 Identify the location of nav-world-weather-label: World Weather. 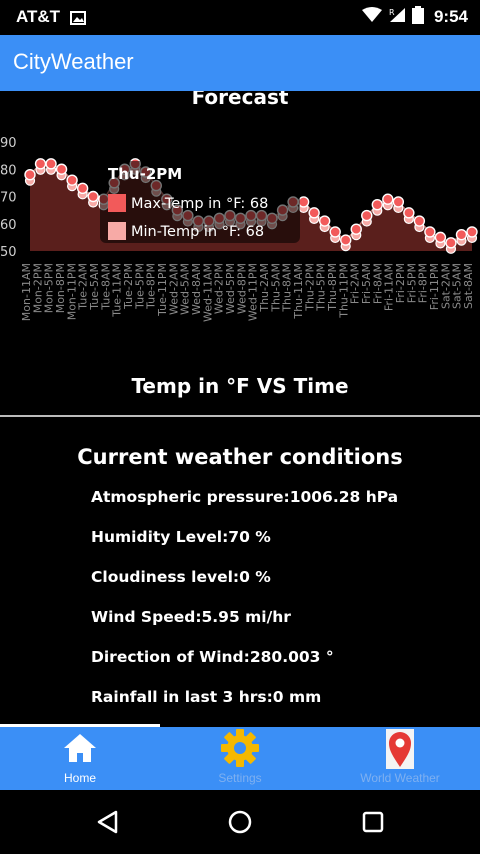
(400, 778).